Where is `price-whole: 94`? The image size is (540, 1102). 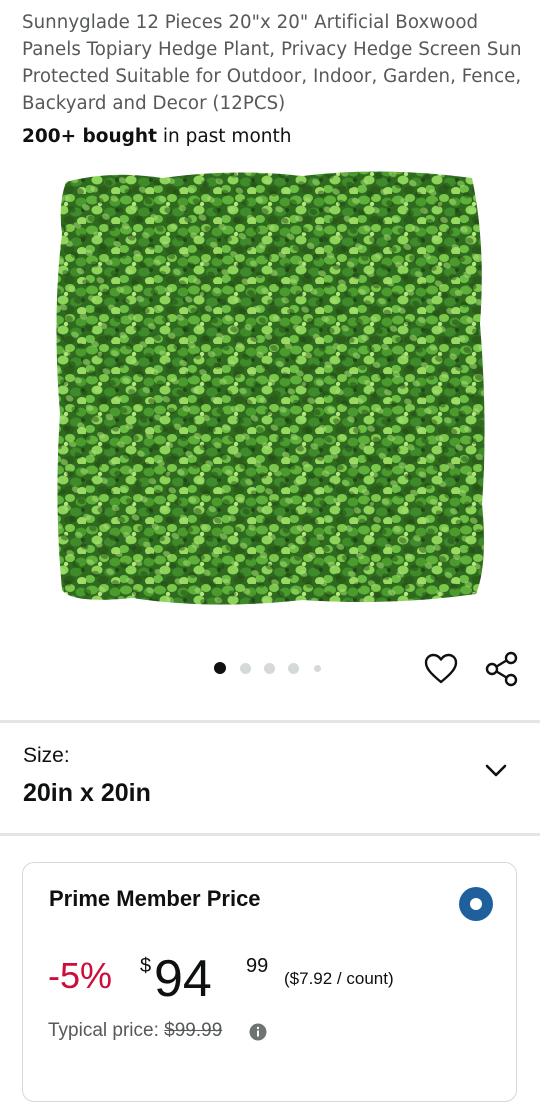 price-whole: 94 is located at coordinates (183, 979).